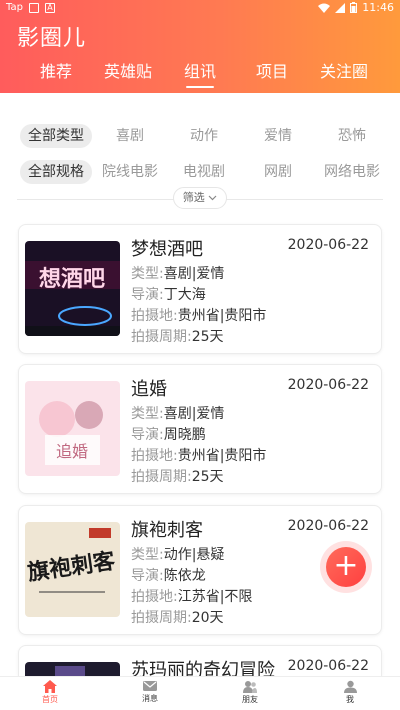 Image resolution: width=400 pixels, height=710 pixels. I want to click on bottom-nav-label: 消息, so click(150, 698).